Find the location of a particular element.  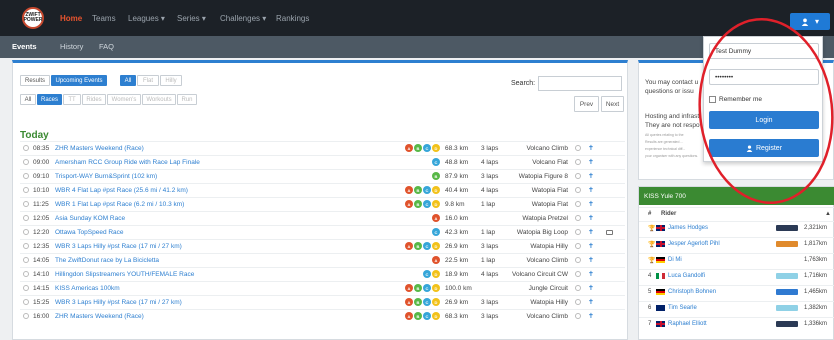

password-field is located at coordinates (764, 77).